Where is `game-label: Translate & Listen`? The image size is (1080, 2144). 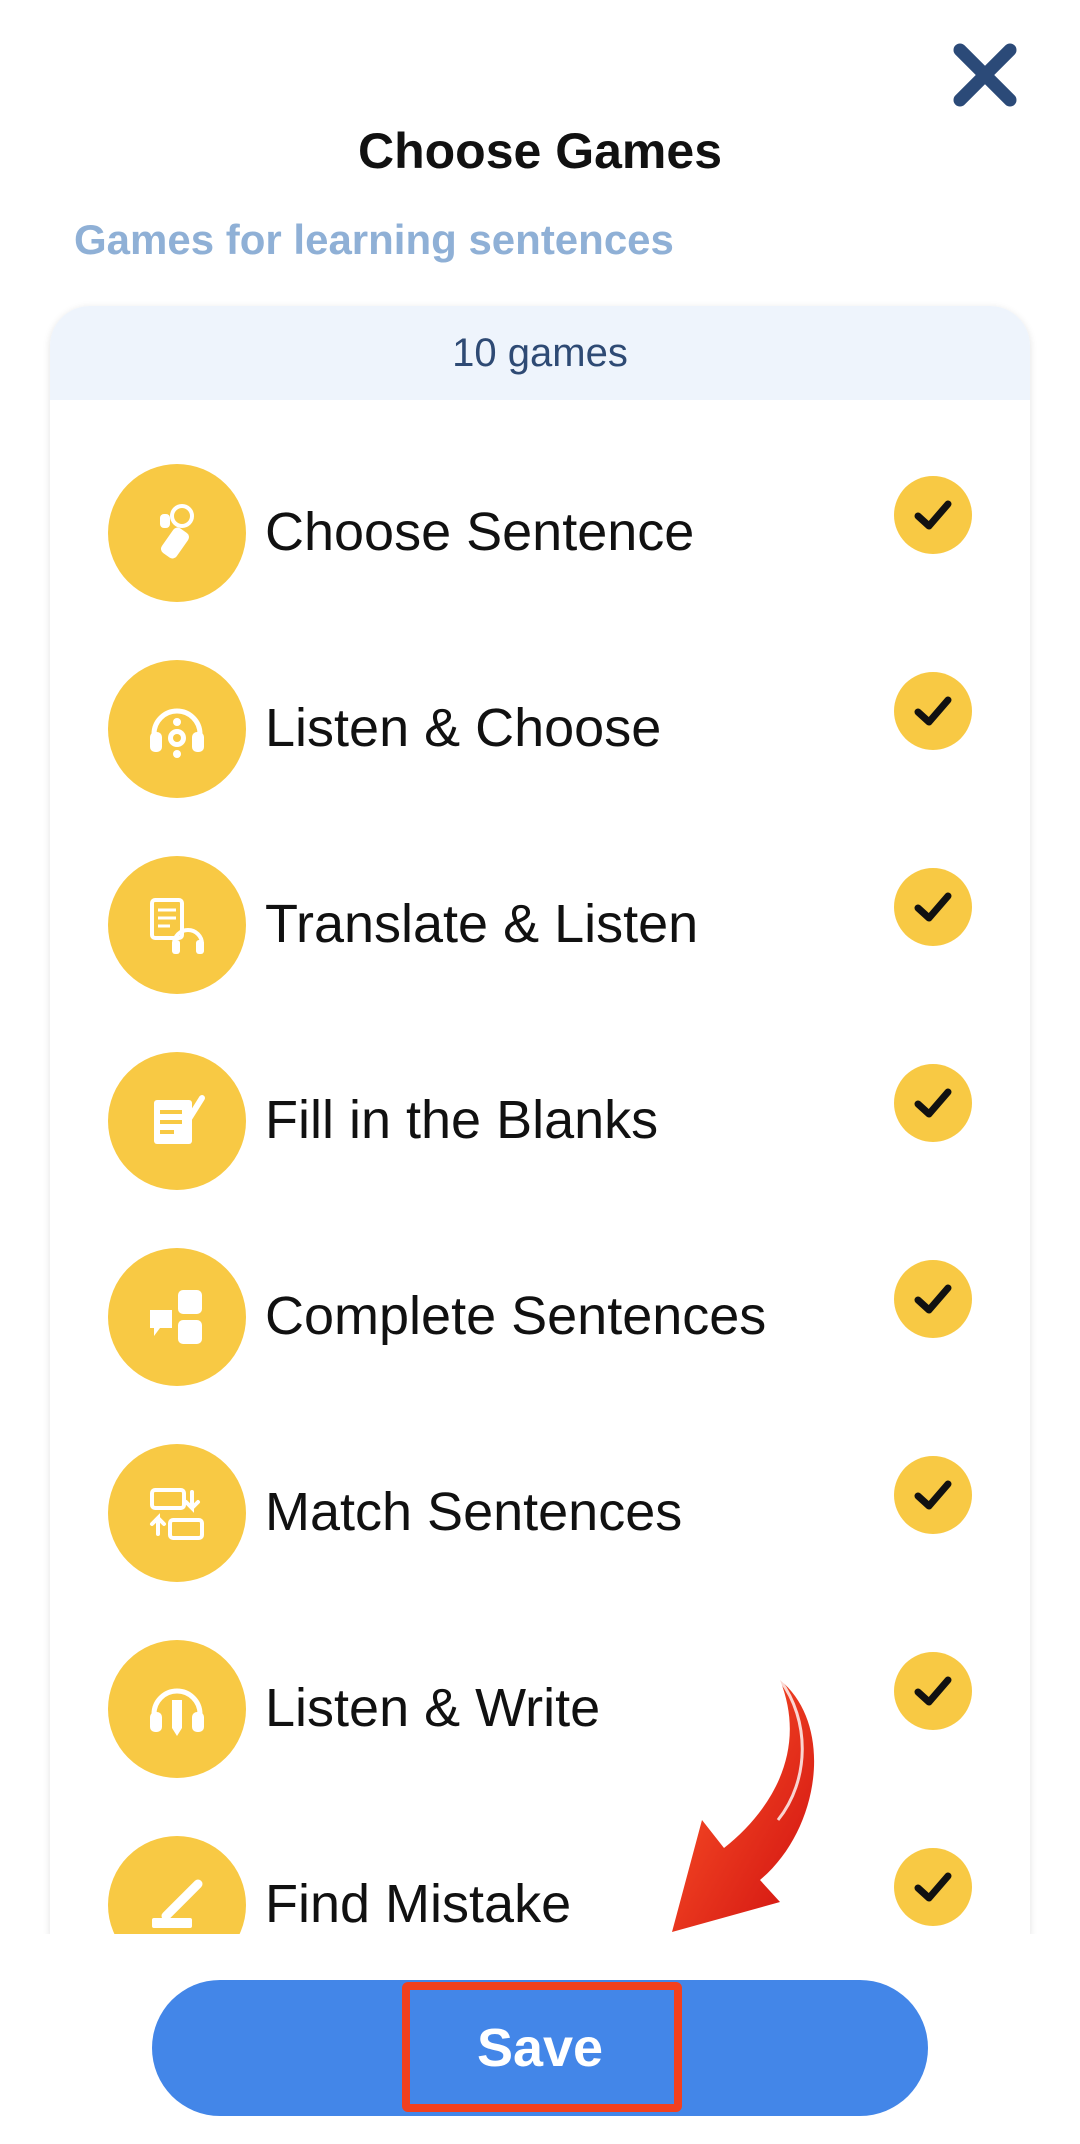
game-label: Translate & Listen is located at coordinates (482, 924).